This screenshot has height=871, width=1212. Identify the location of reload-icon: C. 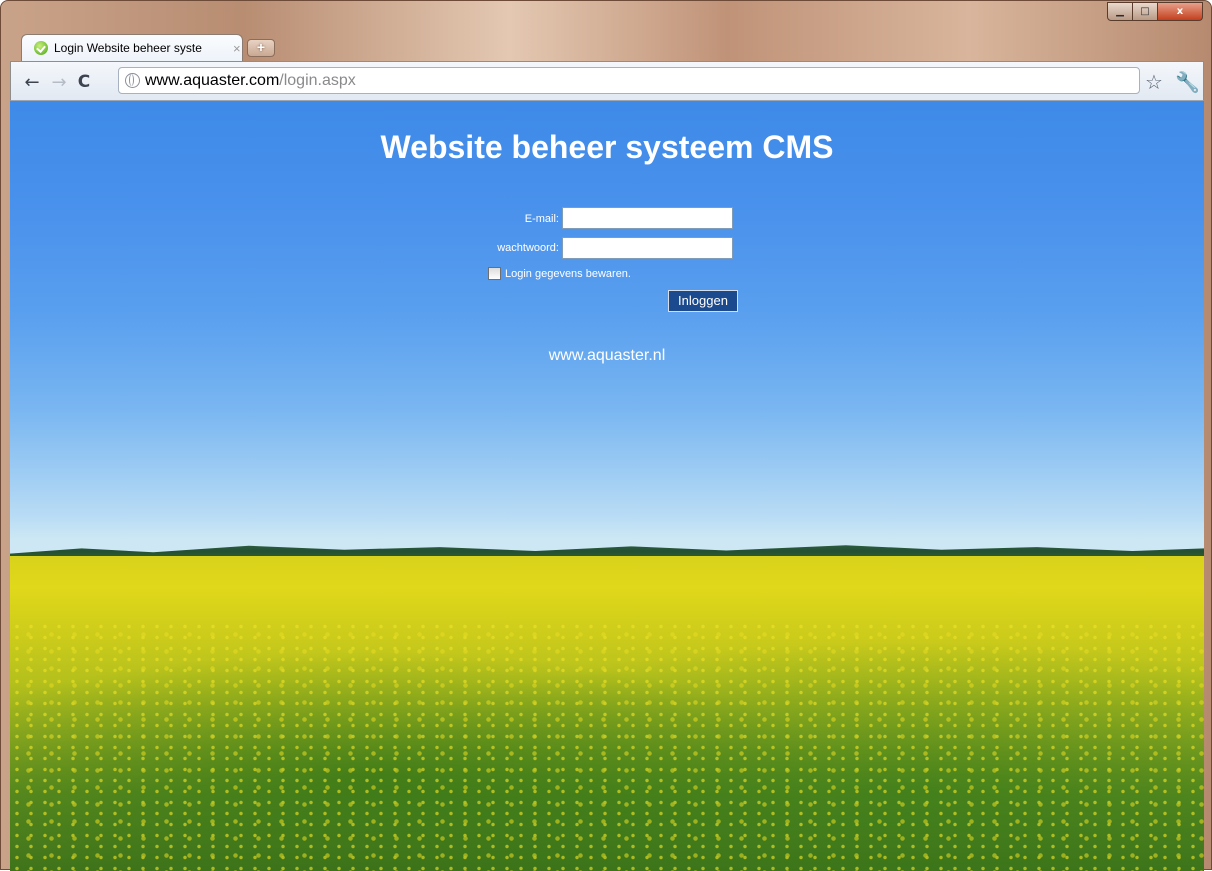
(84, 82).